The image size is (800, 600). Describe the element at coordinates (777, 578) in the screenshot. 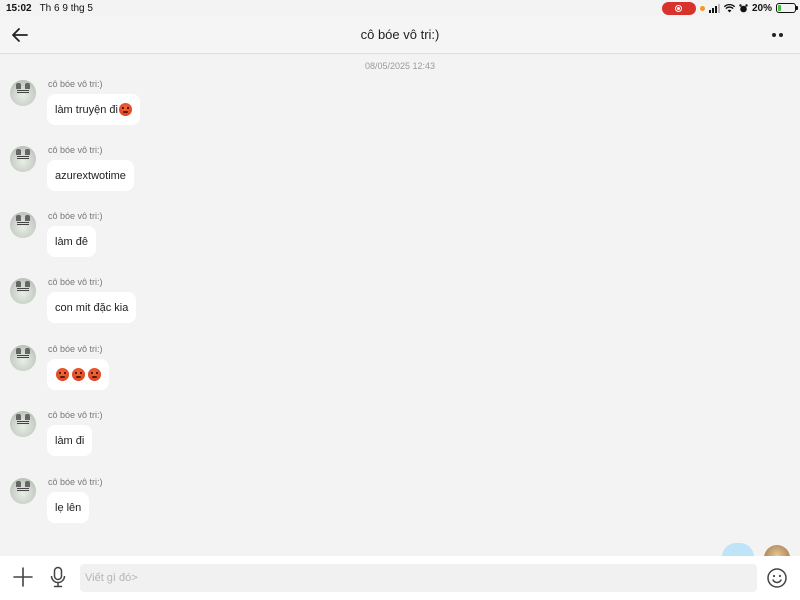

I see `smiley-icon` at that location.